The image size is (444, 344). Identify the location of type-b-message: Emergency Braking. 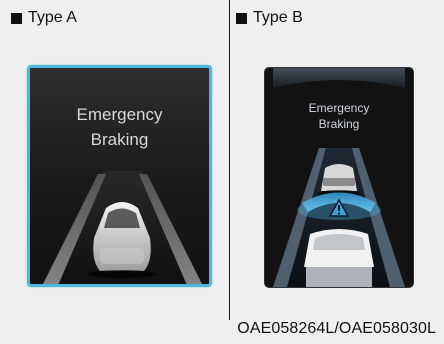
(339, 116).